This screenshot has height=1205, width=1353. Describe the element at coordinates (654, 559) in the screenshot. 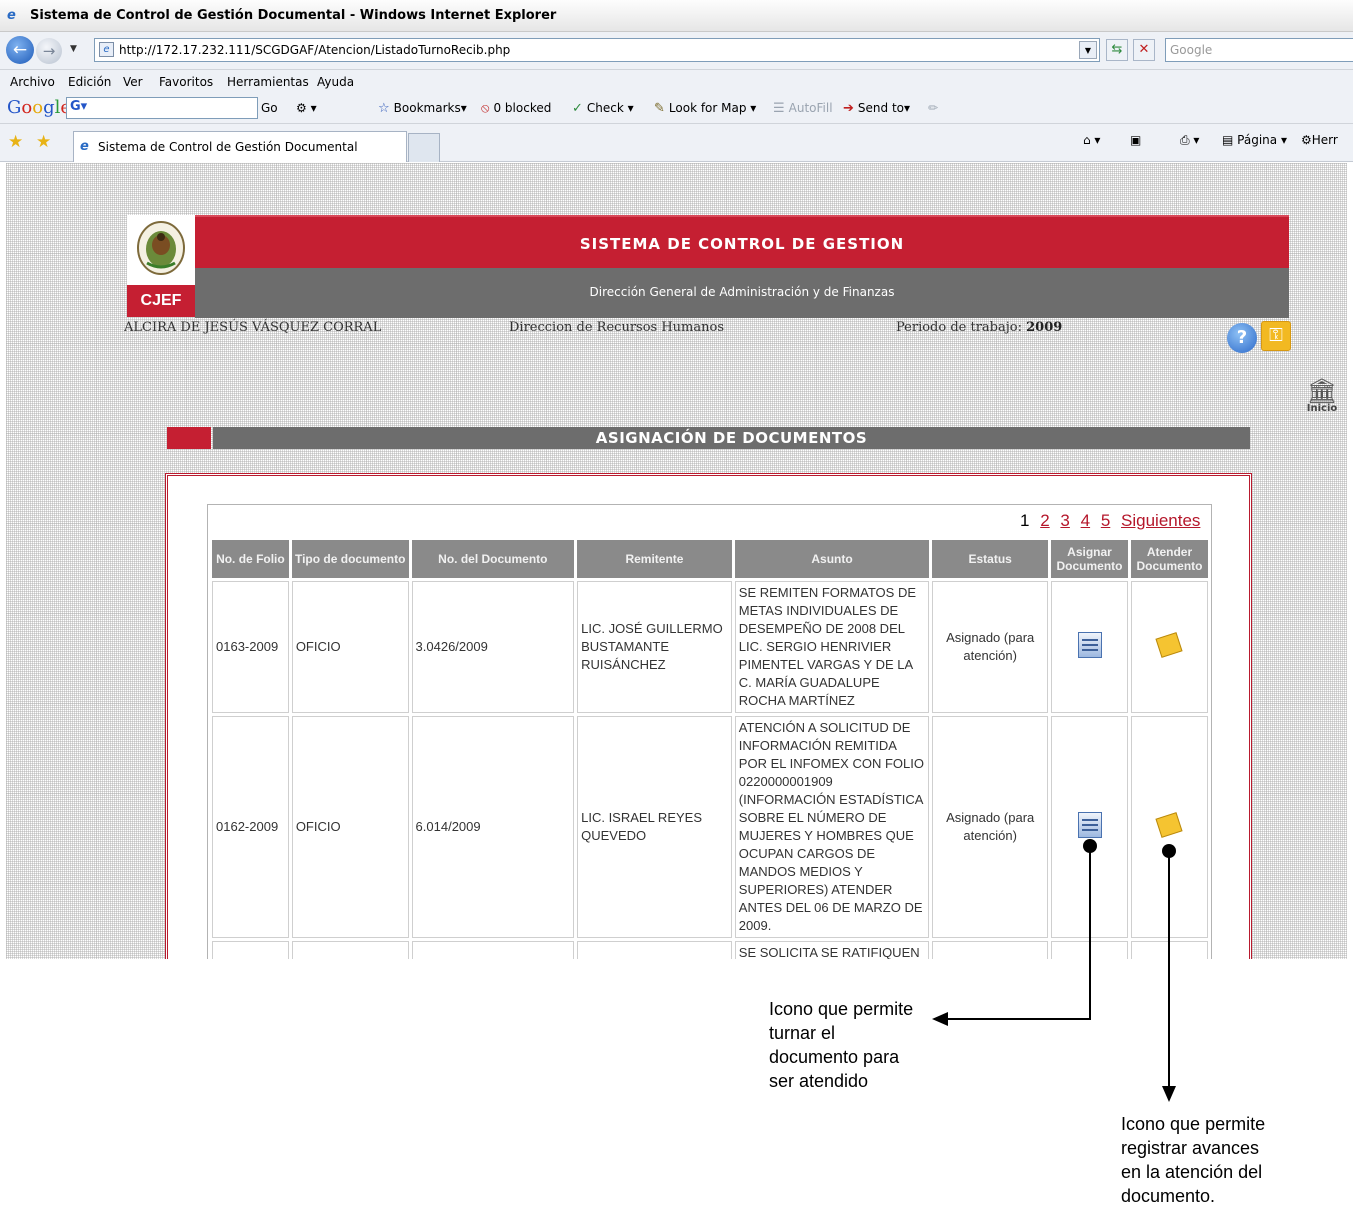

I see `col-header-remitente: Remitente` at that location.